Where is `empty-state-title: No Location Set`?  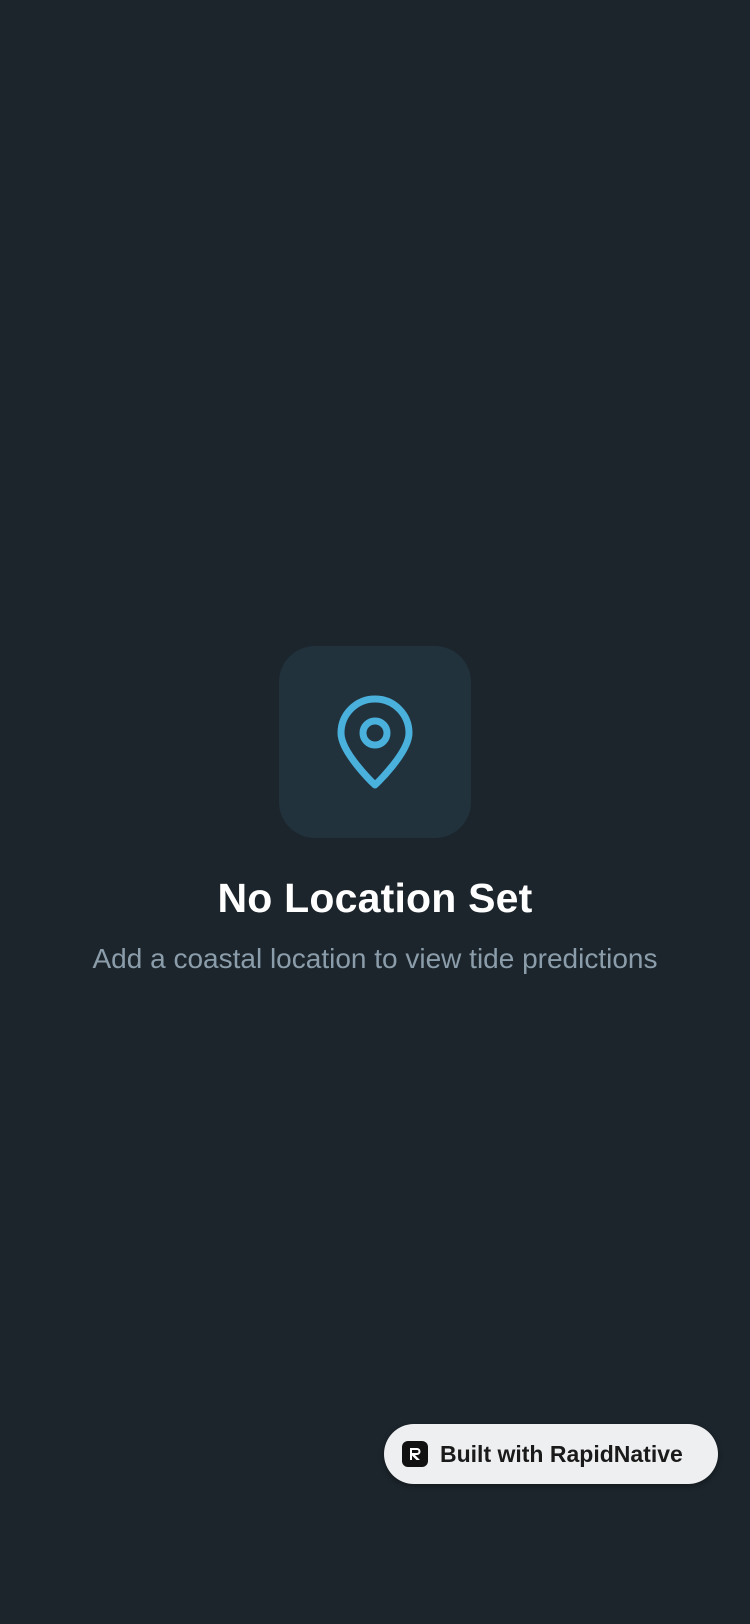 empty-state-title: No Location Set is located at coordinates (375, 898).